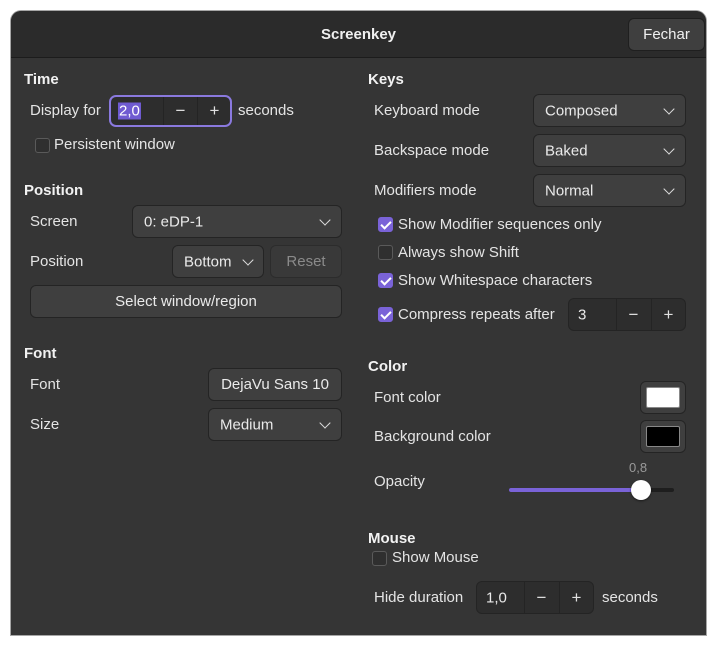 The image size is (717, 647). I want to click on hide-duration-spinbox: 1,0 − +, so click(535, 597).